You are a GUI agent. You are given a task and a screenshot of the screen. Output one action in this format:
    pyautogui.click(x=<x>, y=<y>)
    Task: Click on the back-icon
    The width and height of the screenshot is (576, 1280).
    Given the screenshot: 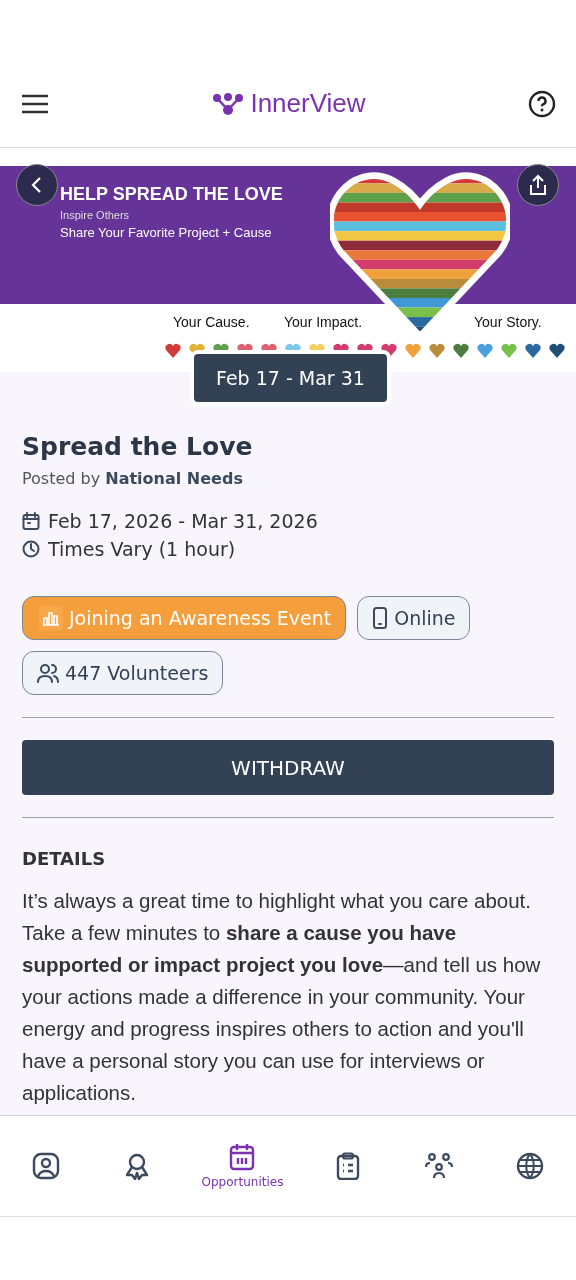 What is the action you would take?
    pyautogui.click(x=37, y=185)
    